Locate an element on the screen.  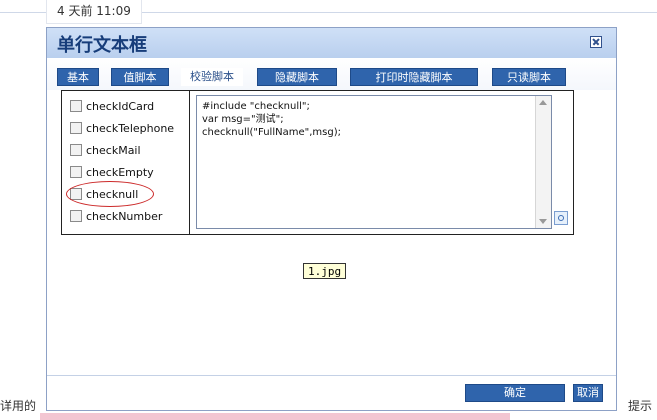
check-label: checkTelephone is located at coordinates (130, 128).